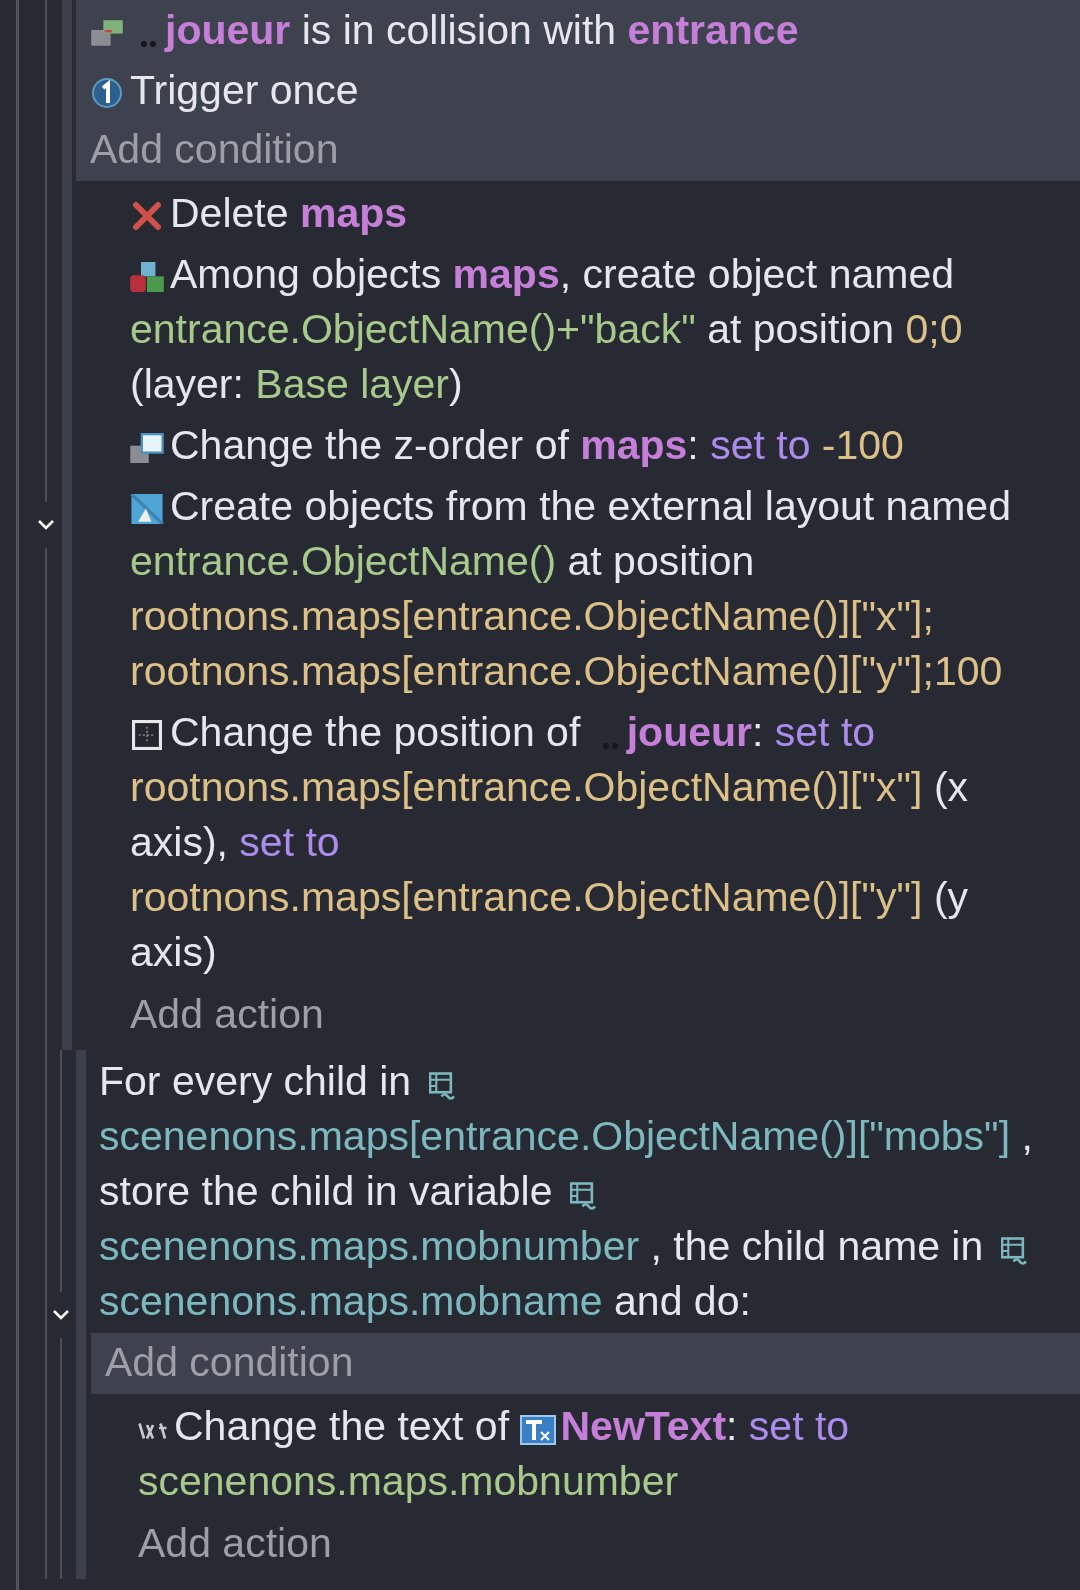 The width and height of the screenshot is (1080, 1590). Describe the element at coordinates (147, 448) in the screenshot. I see `layers-icon` at that location.